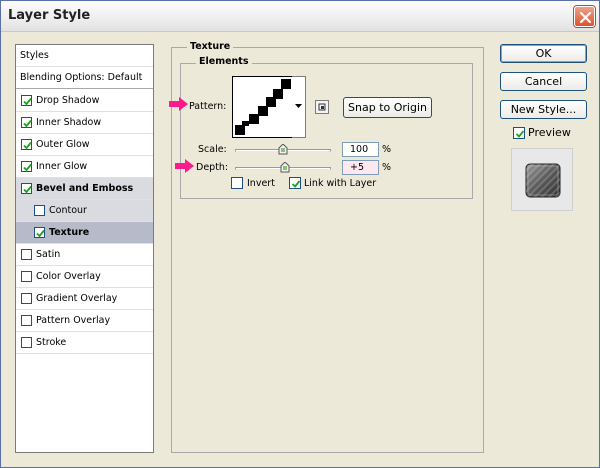 Image resolution: width=600 pixels, height=468 pixels. I want to click on close-button, so click(584, 16).